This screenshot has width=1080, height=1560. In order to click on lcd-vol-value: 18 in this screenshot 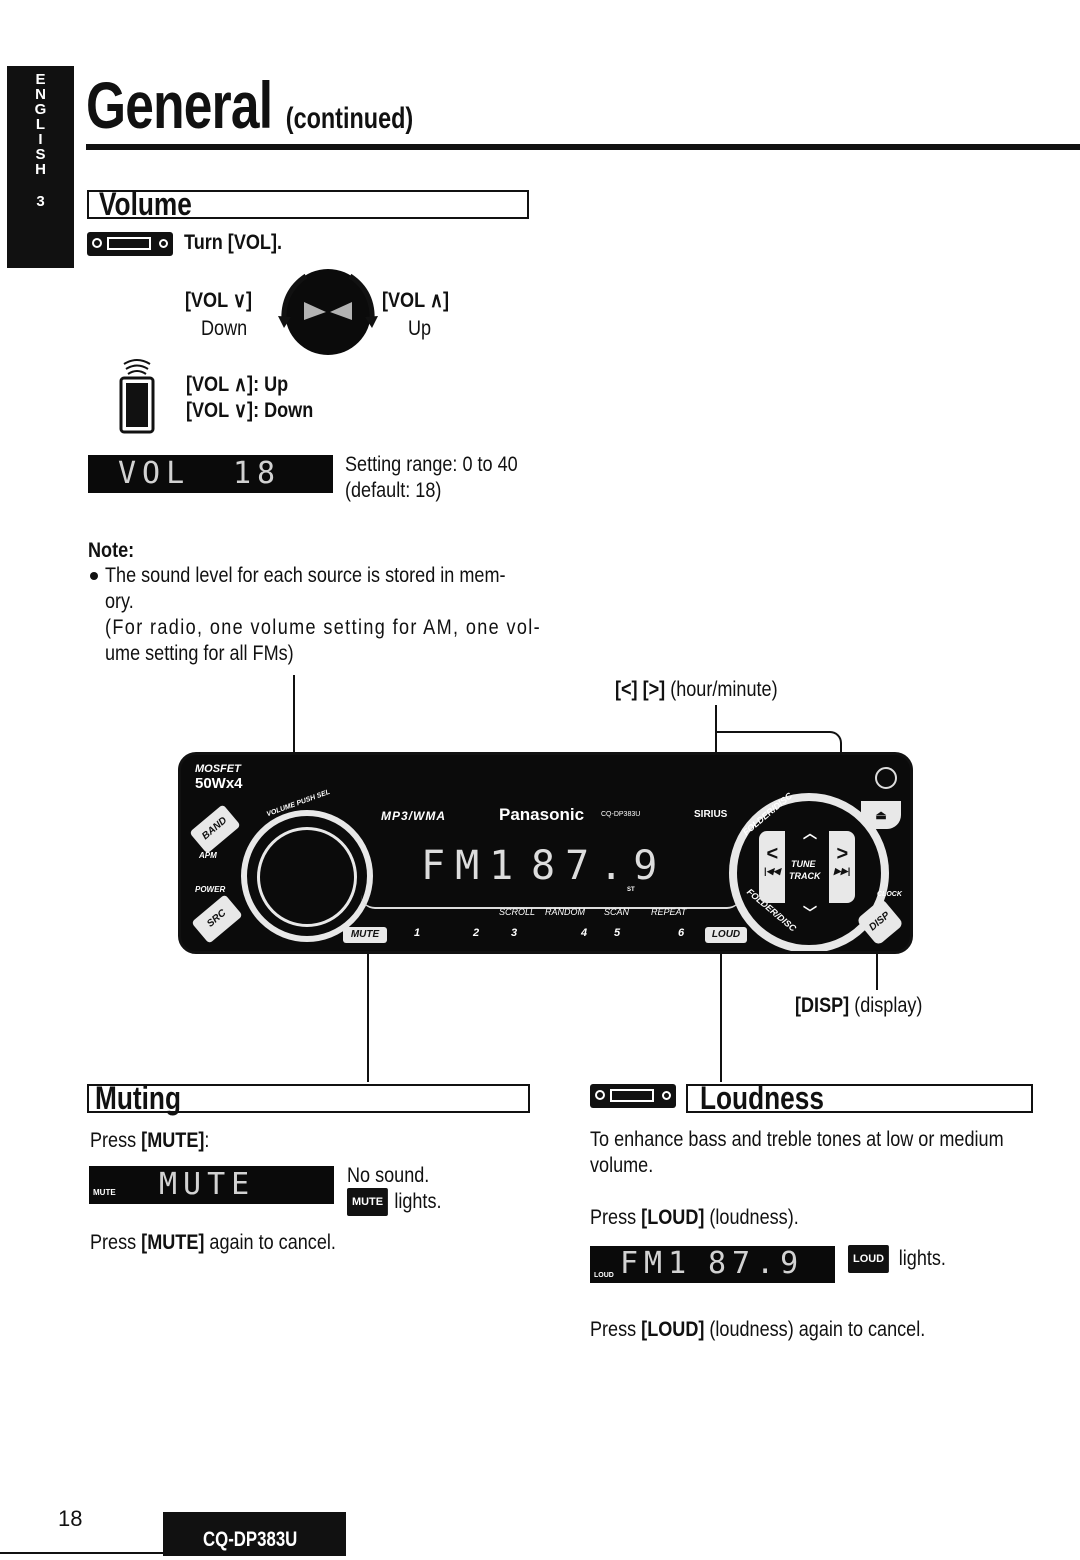, I will do `click(257, 473)`.